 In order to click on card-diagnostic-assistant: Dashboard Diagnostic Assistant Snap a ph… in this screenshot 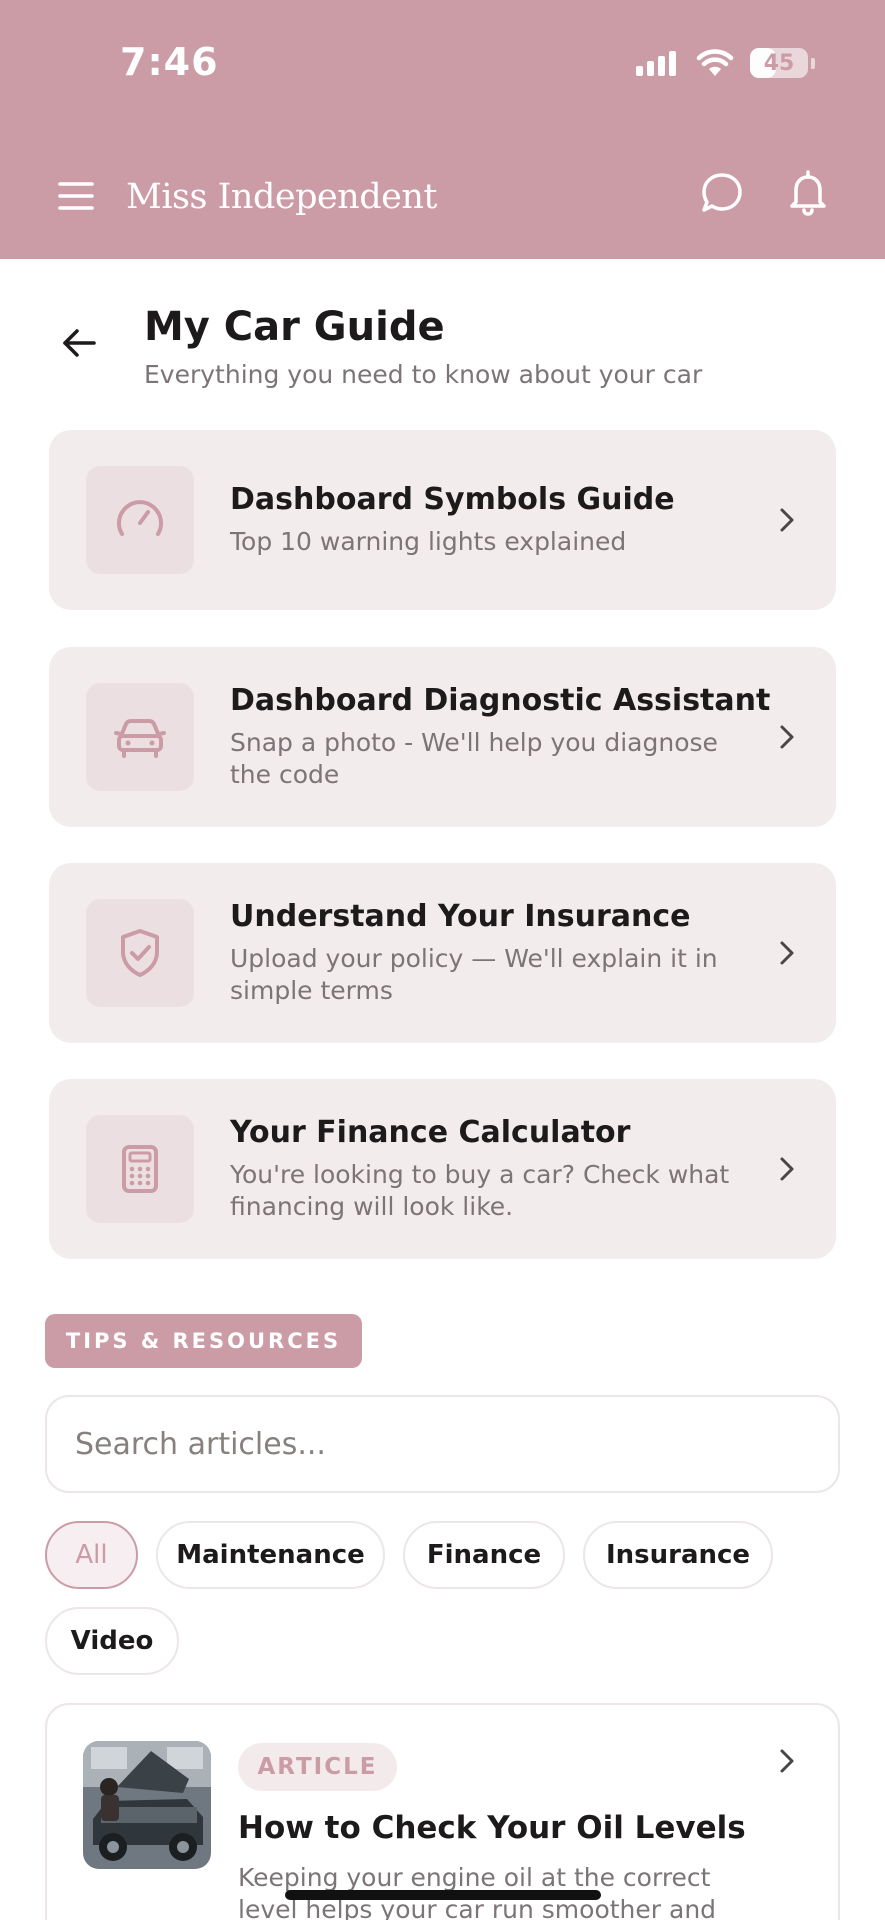, I will do `click(442, 737)`.